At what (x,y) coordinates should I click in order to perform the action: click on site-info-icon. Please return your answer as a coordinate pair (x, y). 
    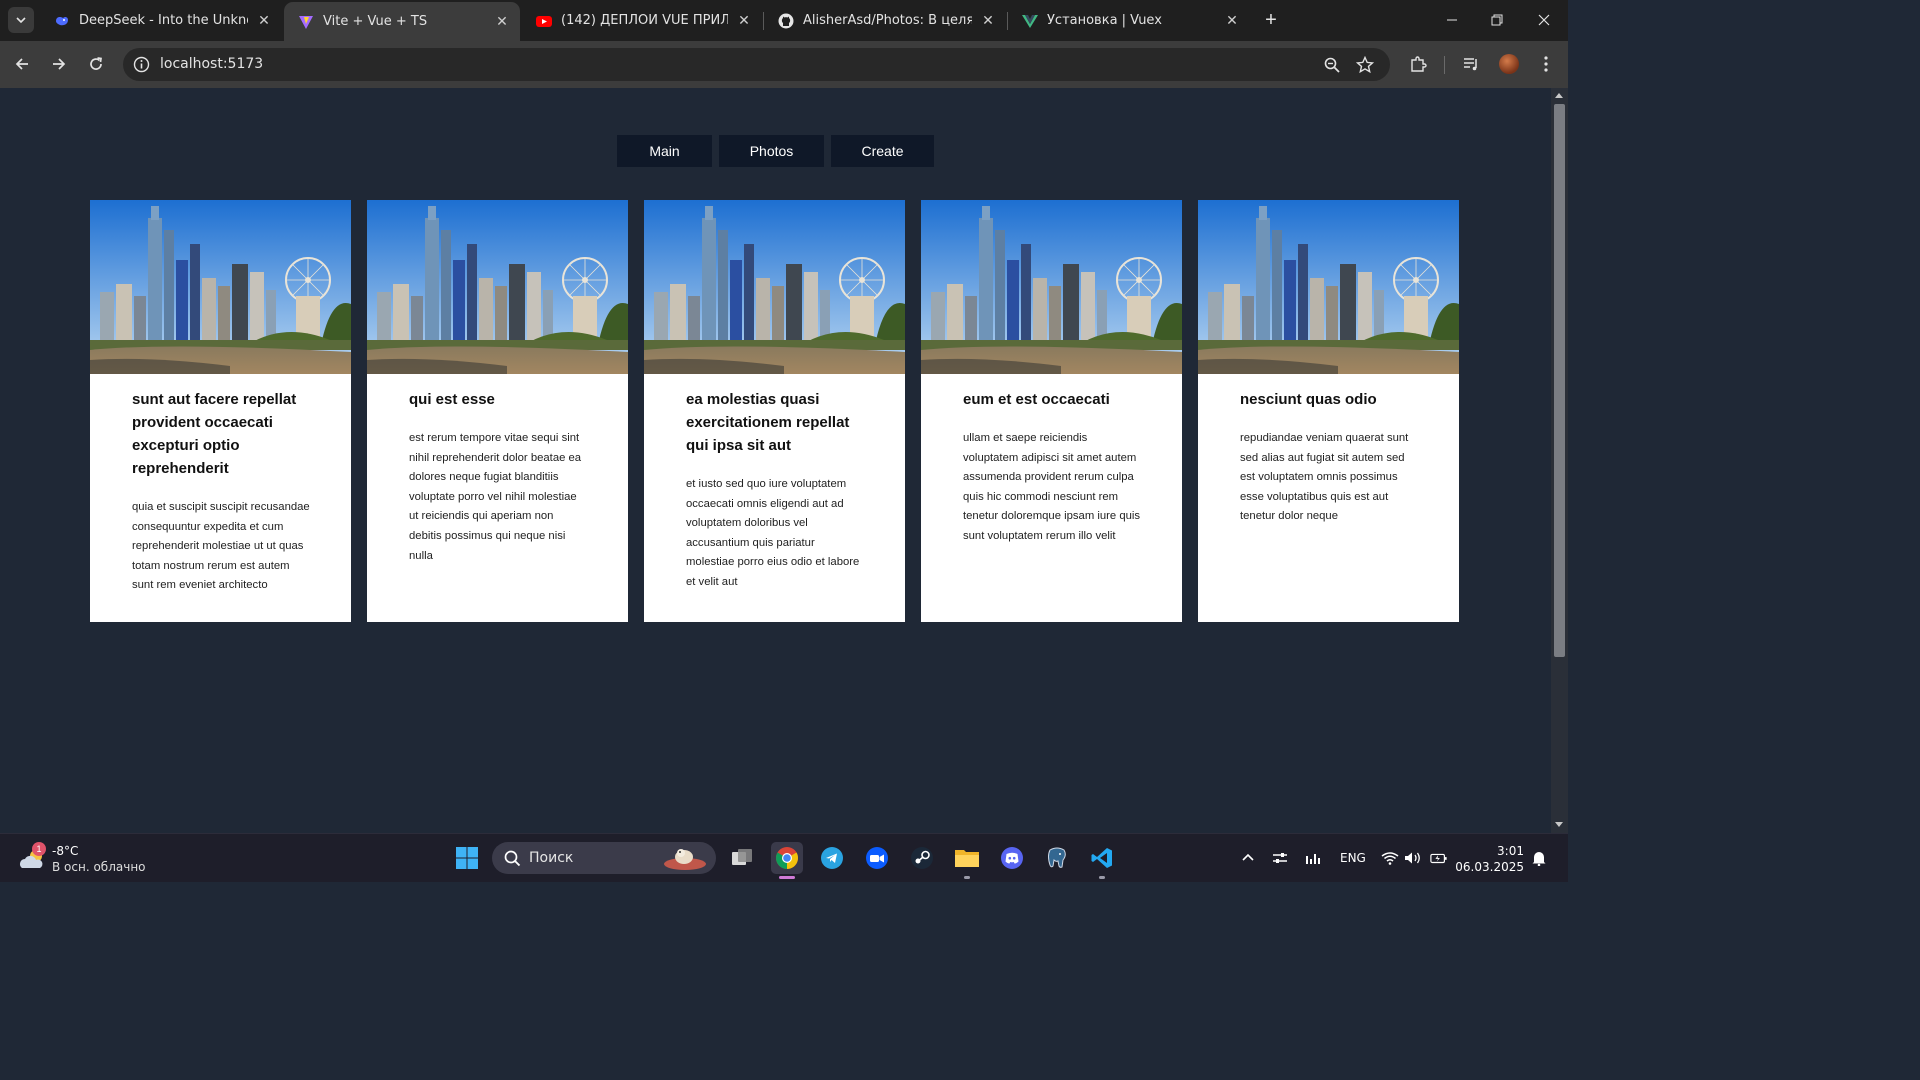
    Looking at the image, I should click on (141, 64).